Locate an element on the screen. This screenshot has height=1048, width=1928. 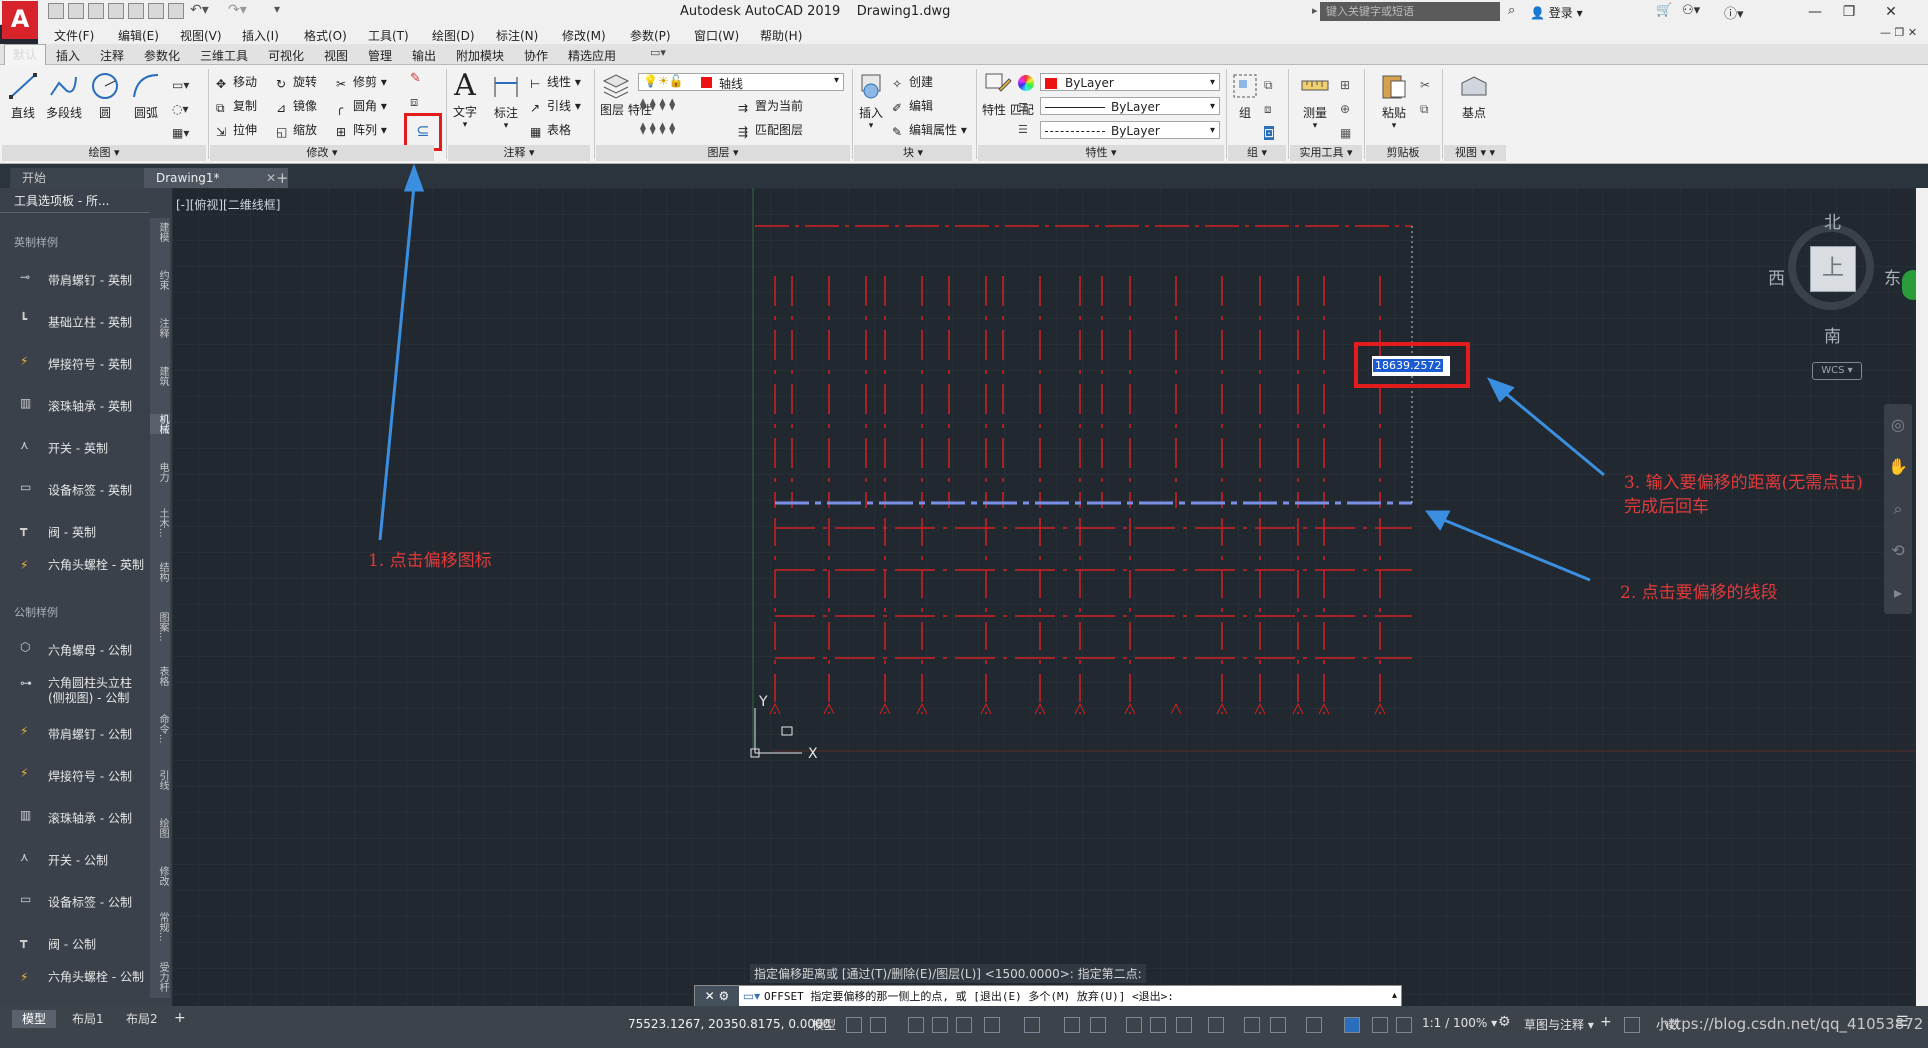
polar-icon is located at coordinates (992, 1025).